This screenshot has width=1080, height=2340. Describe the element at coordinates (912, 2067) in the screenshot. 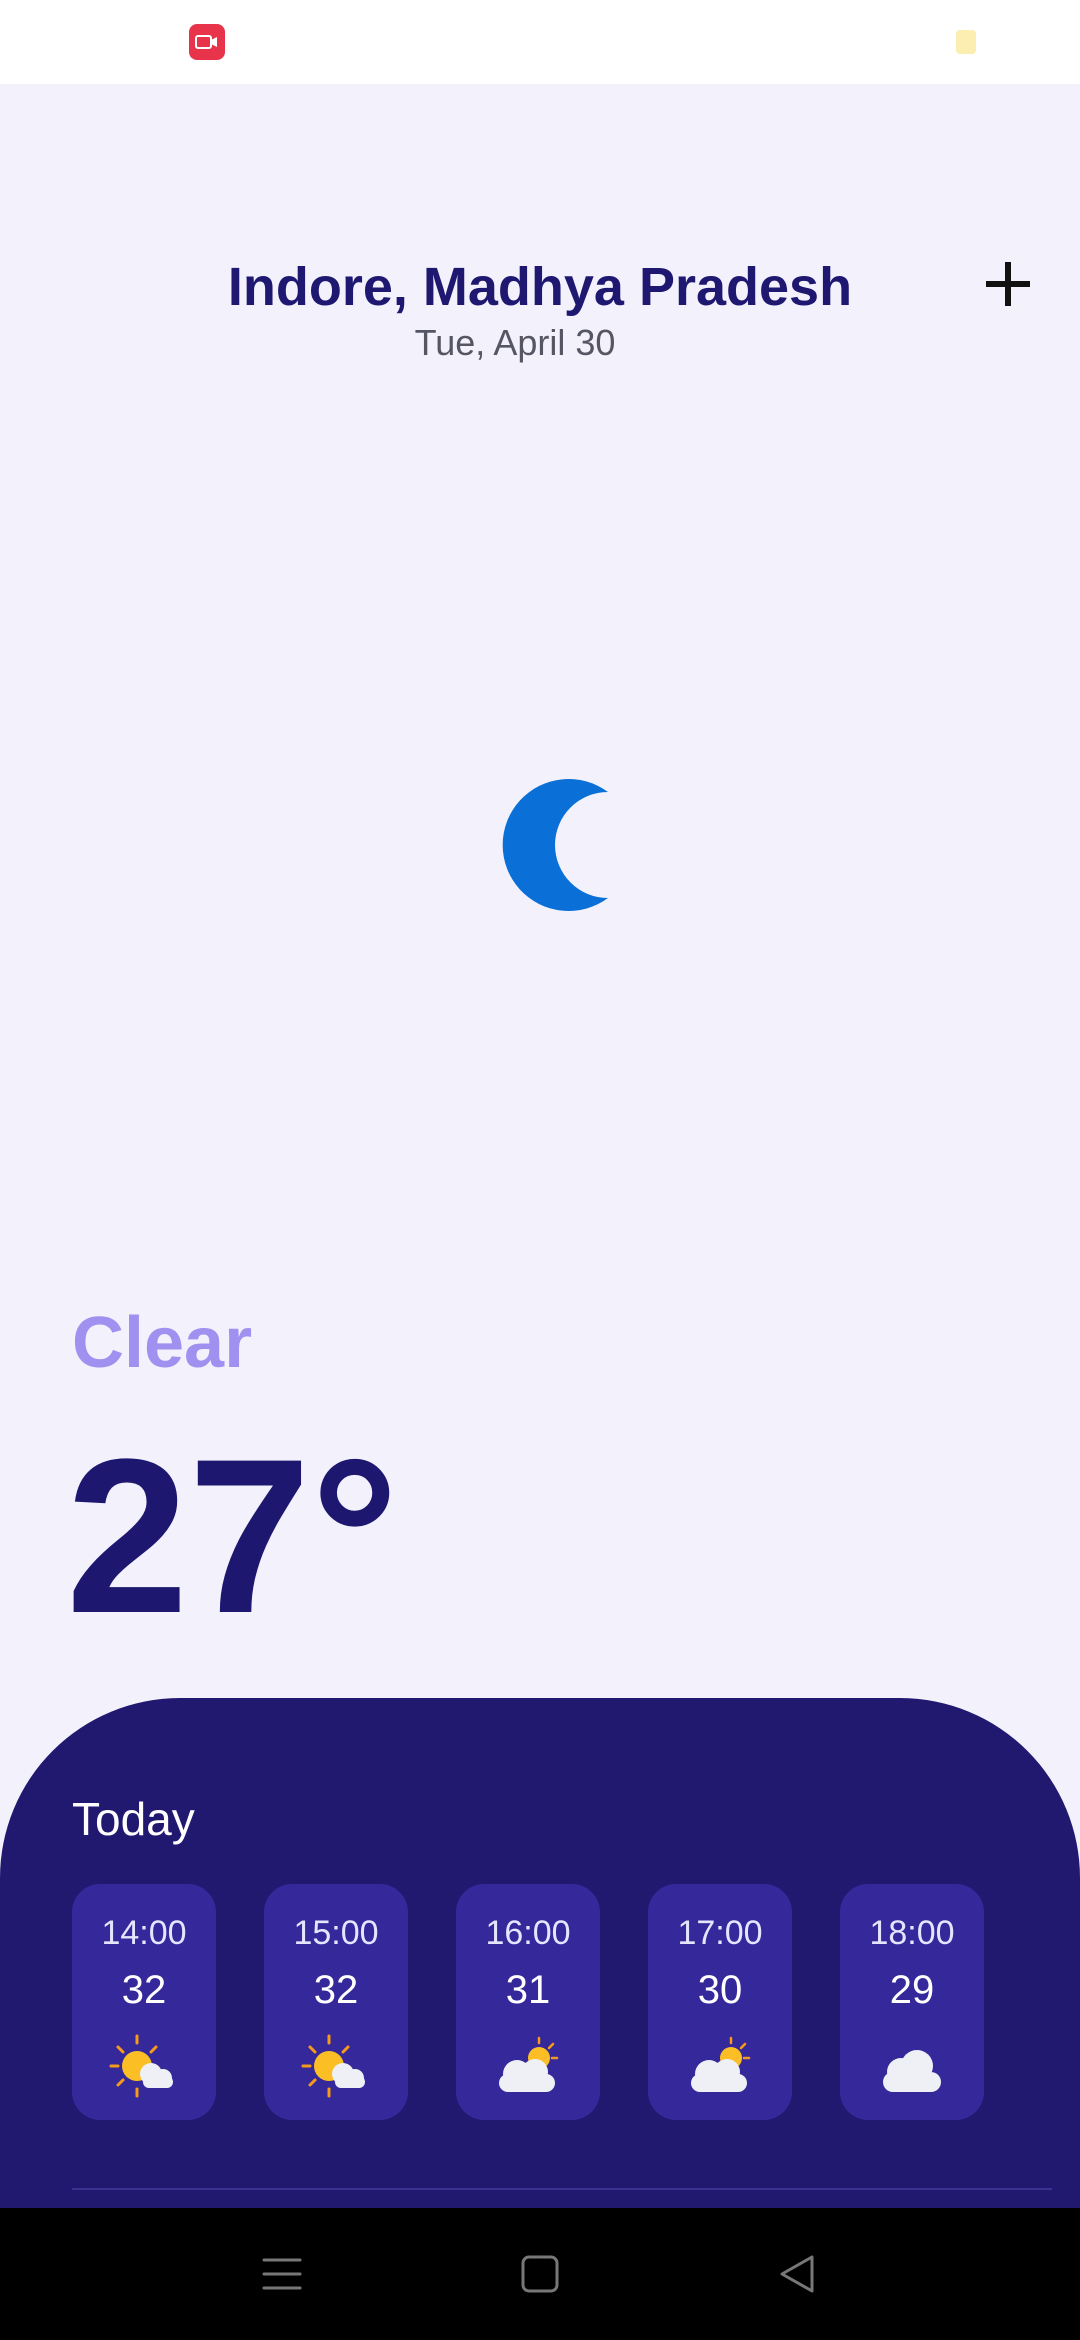

I see `cloud-icon` at that location.